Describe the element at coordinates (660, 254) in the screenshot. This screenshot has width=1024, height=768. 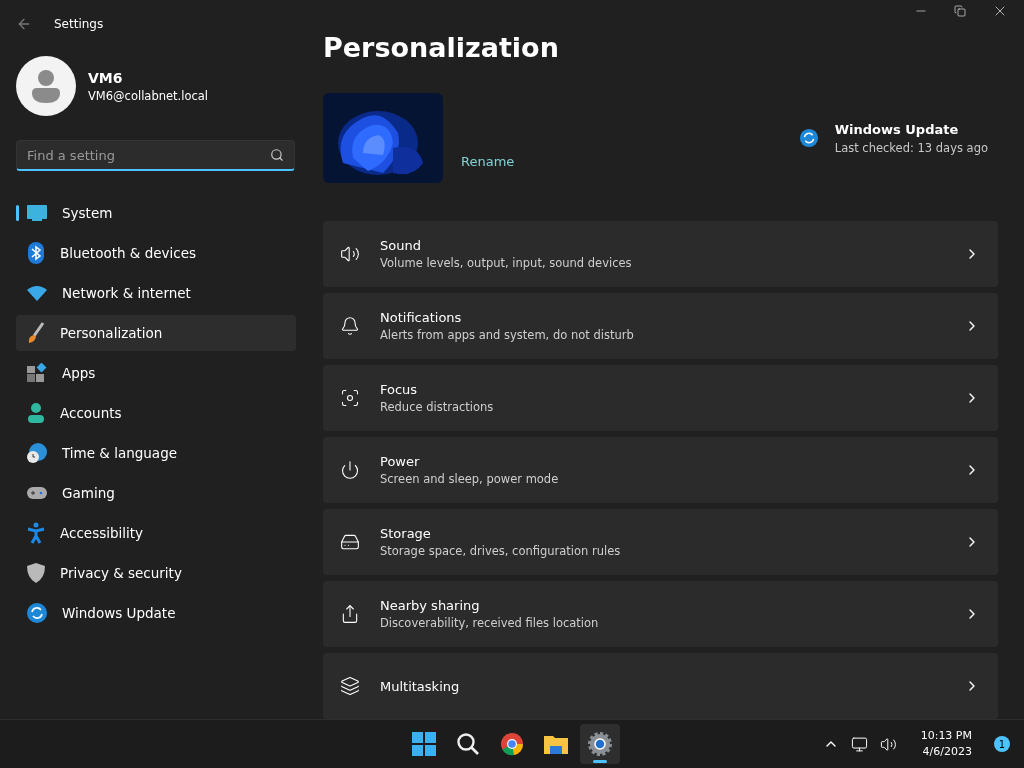
I see `settings-card: Sound Volume levels, output, input, sound devices` at that location.